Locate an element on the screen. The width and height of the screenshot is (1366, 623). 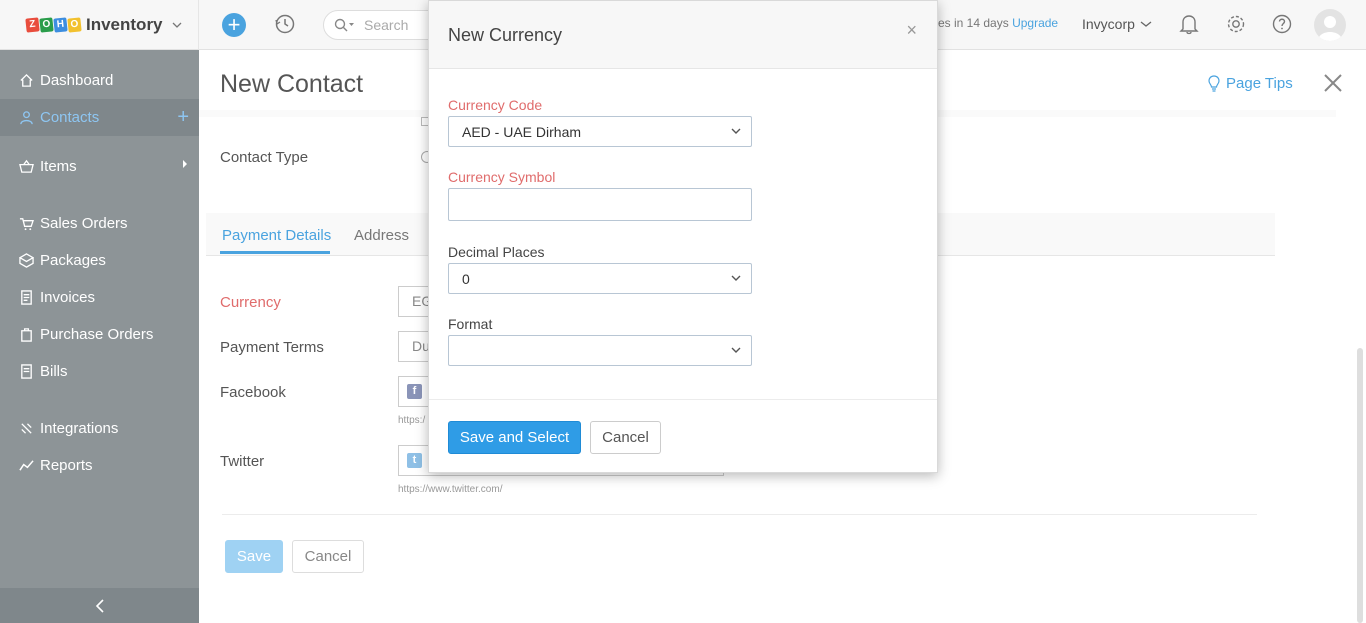
decimal-places-label: Decimal Places is located at coordinates (496, 252).